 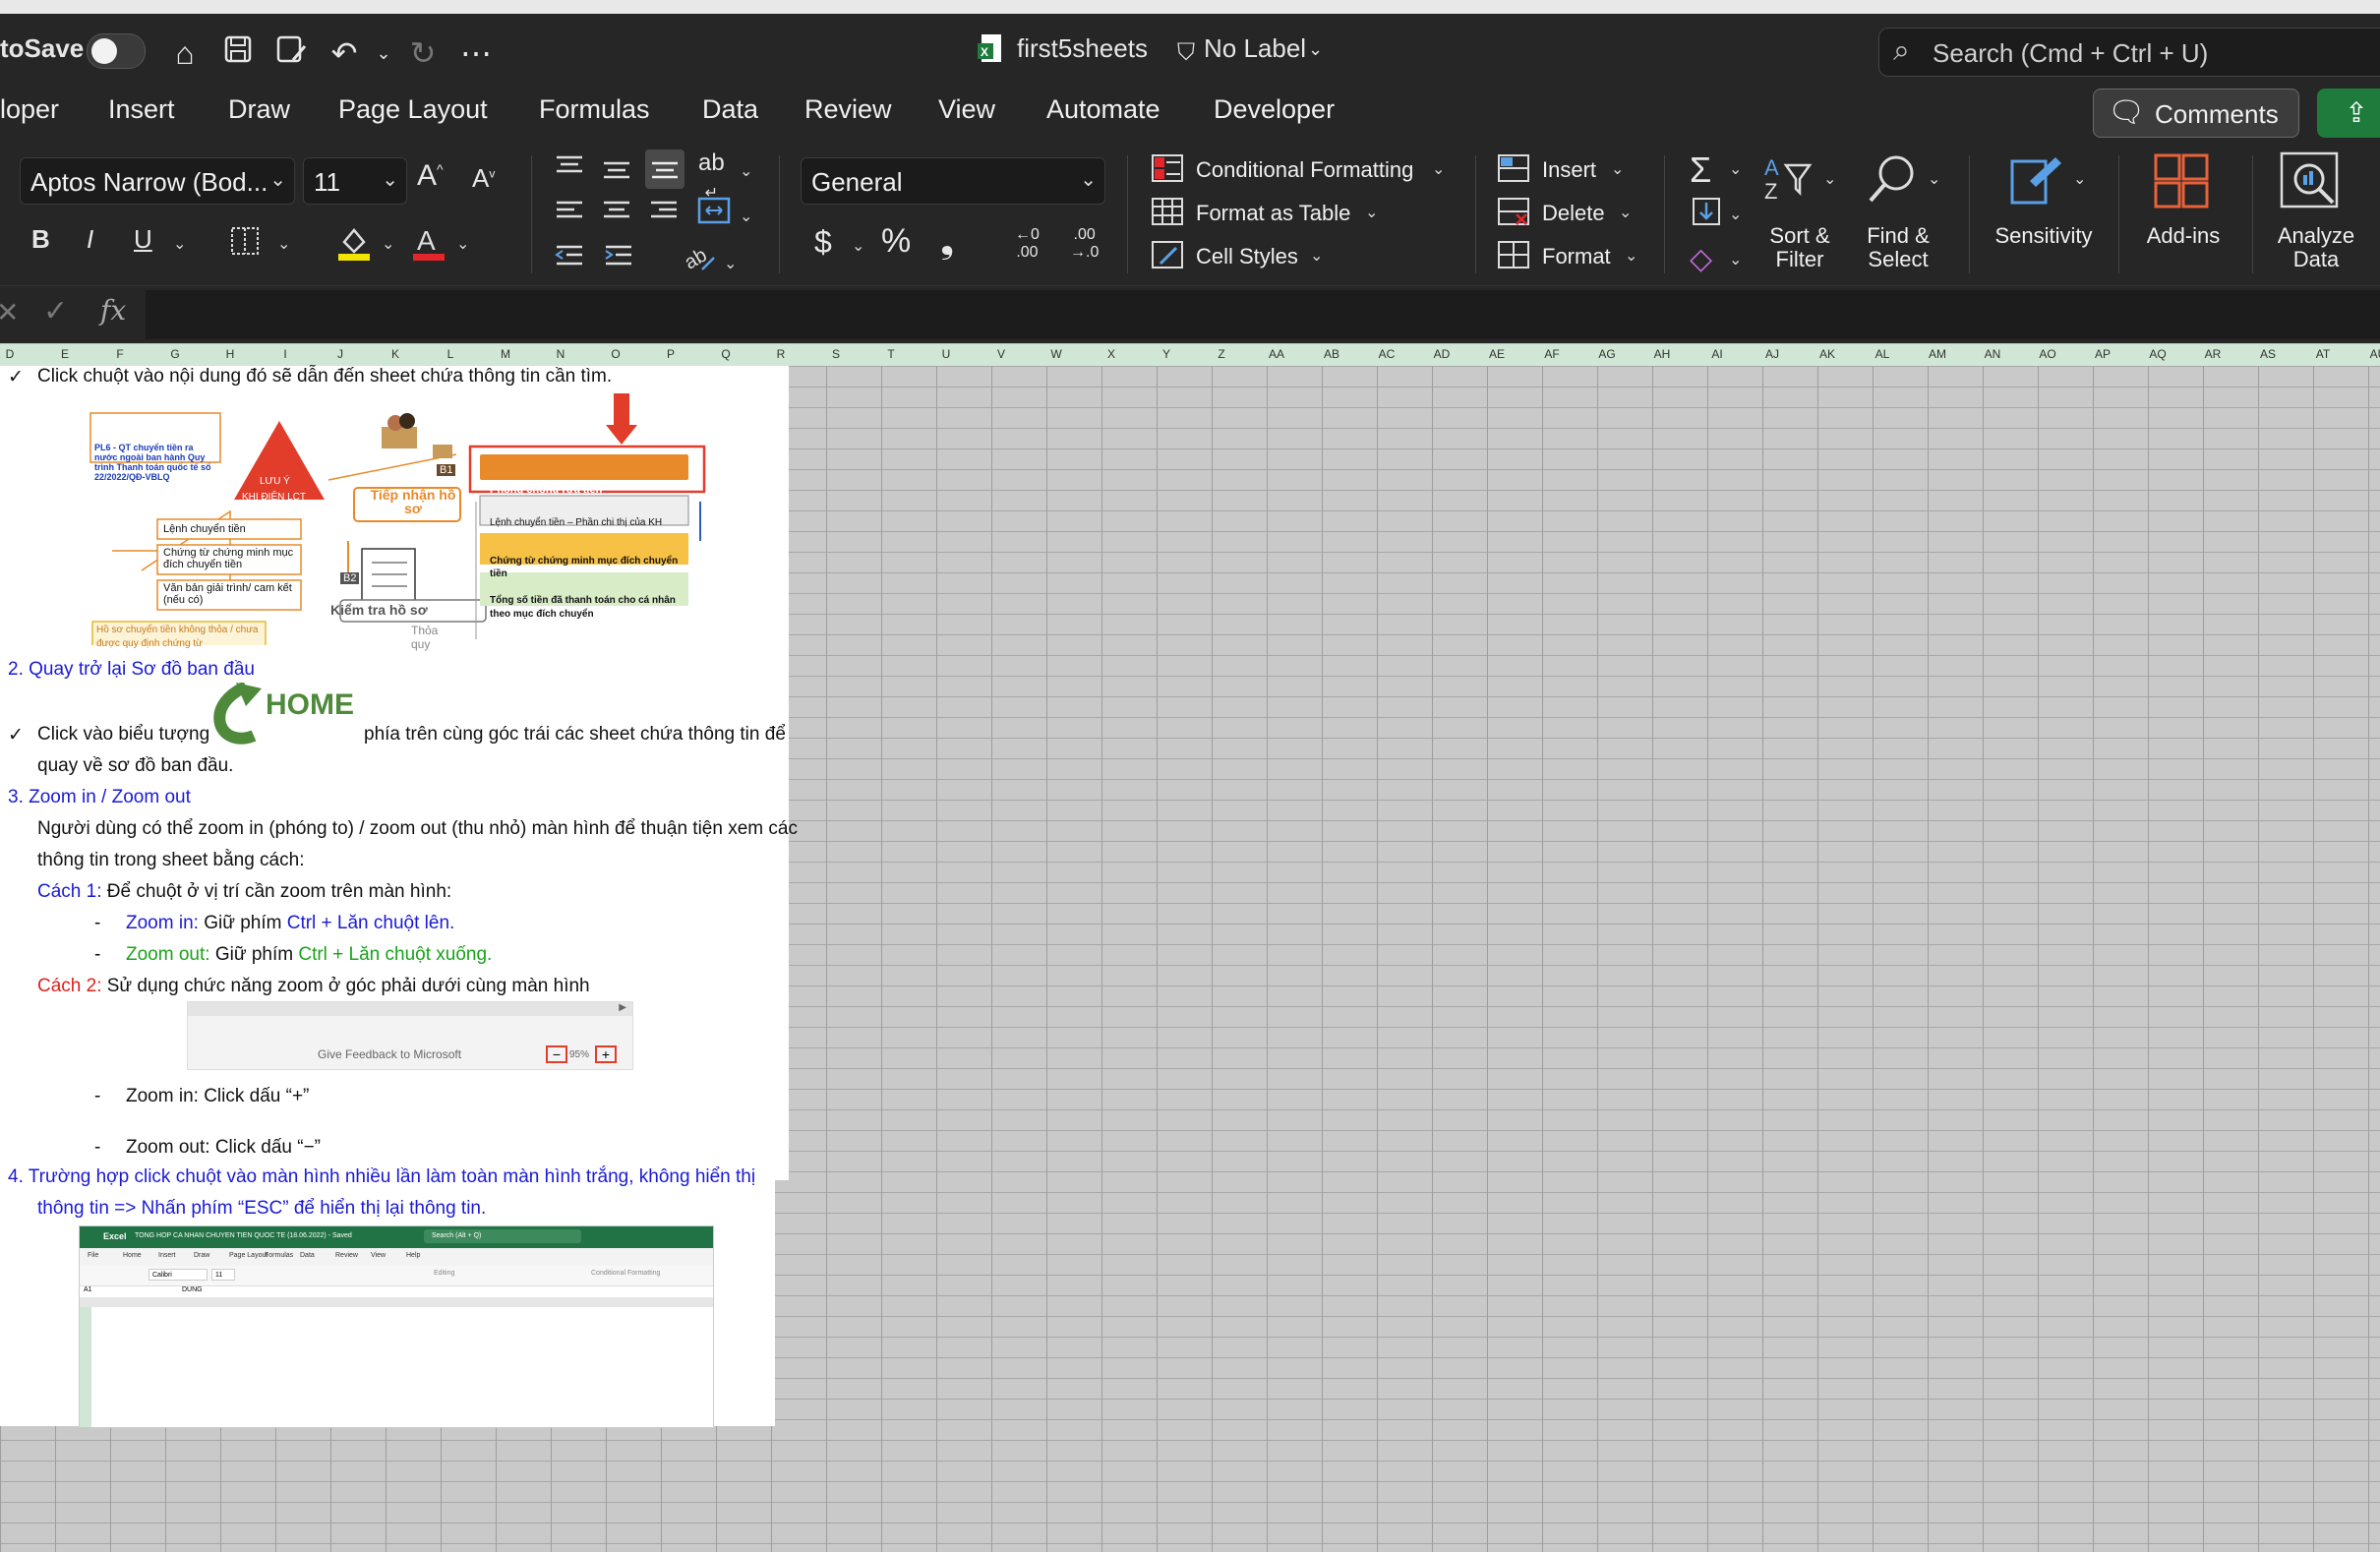 What do you see at coordinates (64, 354) in the screenshot?
I see `column-header-e: E` at bounding box center [64, 354].